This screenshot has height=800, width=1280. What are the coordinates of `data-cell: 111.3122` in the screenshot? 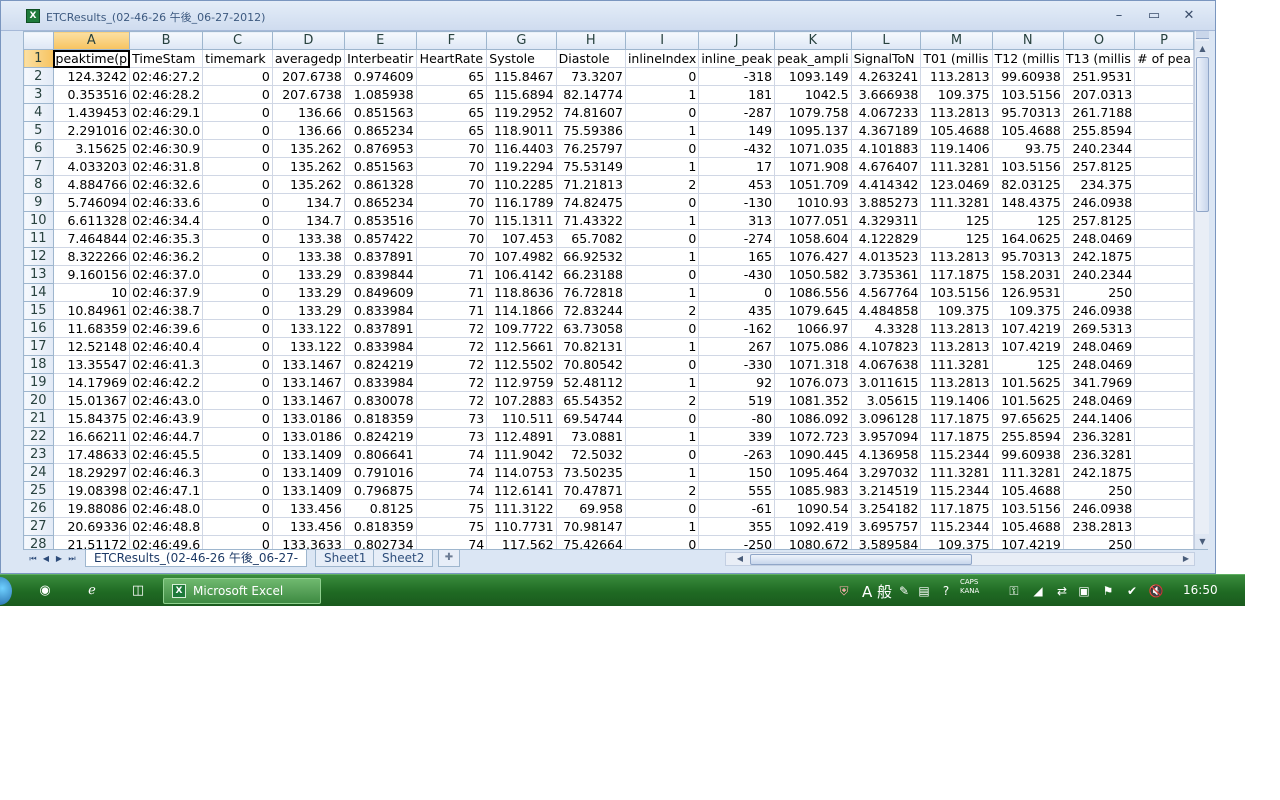 It's located at (521, 508).